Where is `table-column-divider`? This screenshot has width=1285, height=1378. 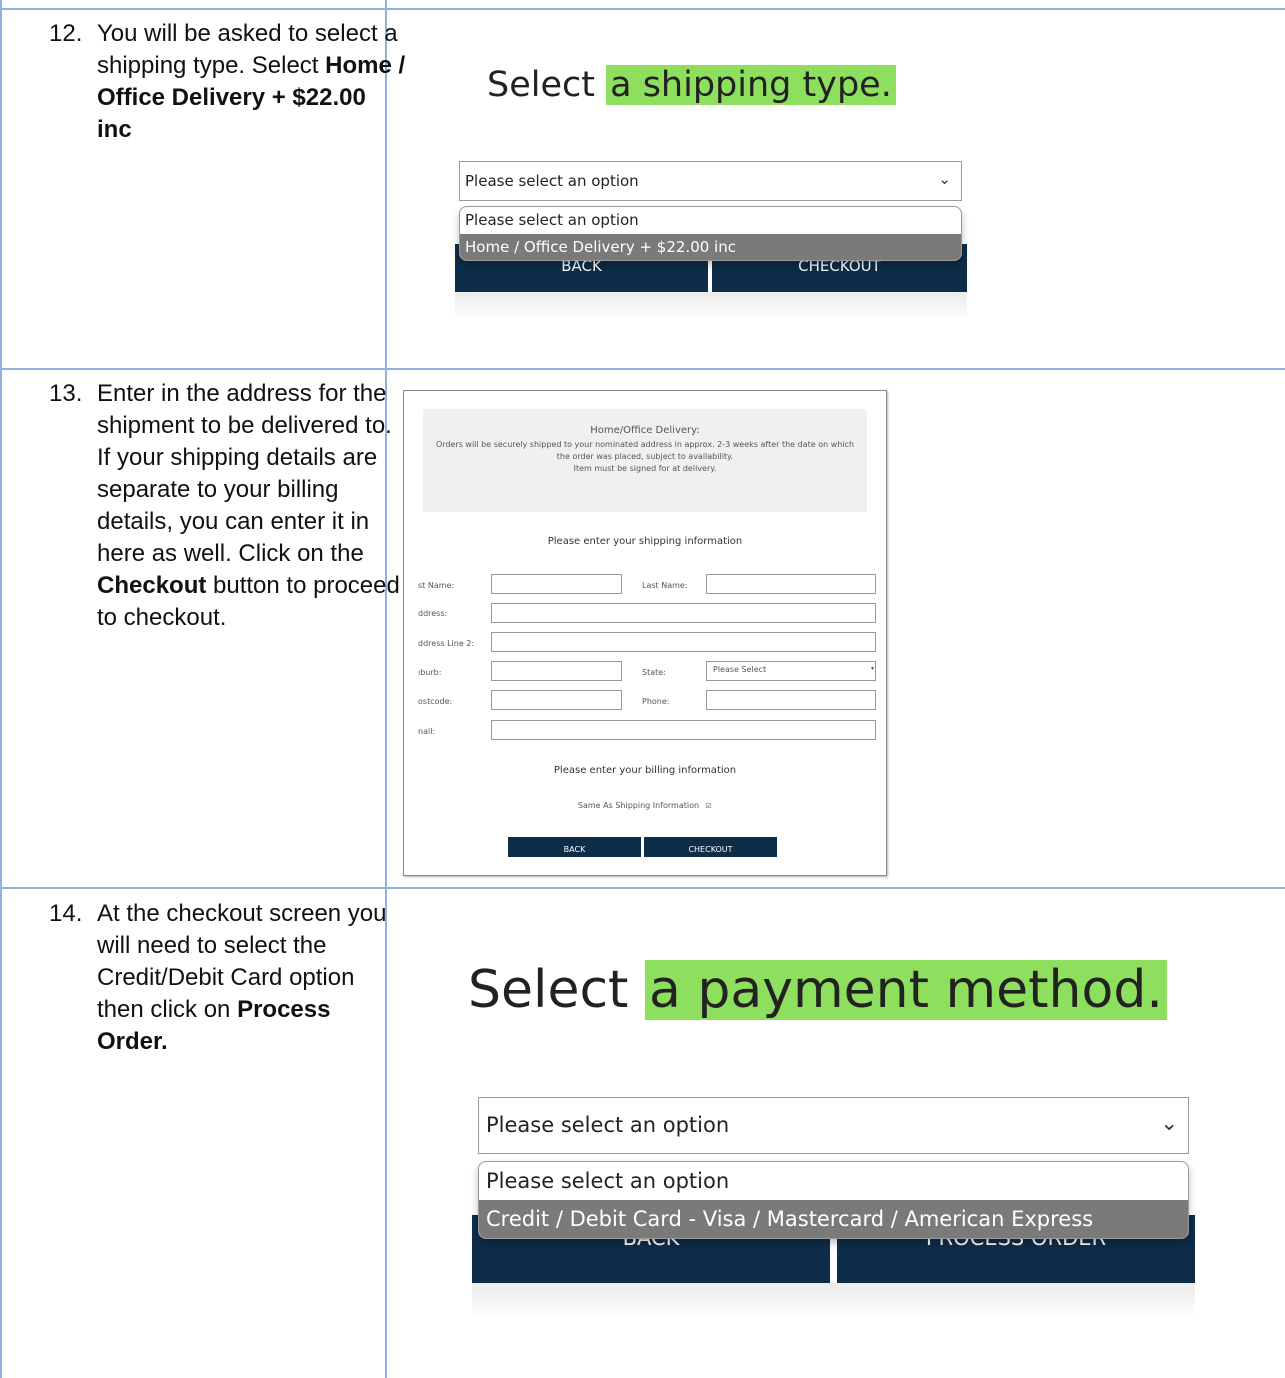 table-column-divider is located at coordinates (386, 689).